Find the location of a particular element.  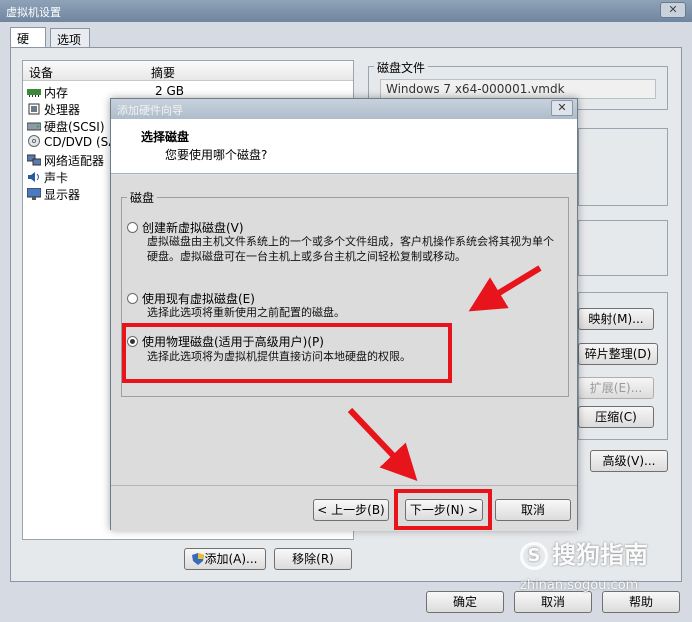

watermark-url: zhinan.sogou.com is located at coordinates (579, 585).